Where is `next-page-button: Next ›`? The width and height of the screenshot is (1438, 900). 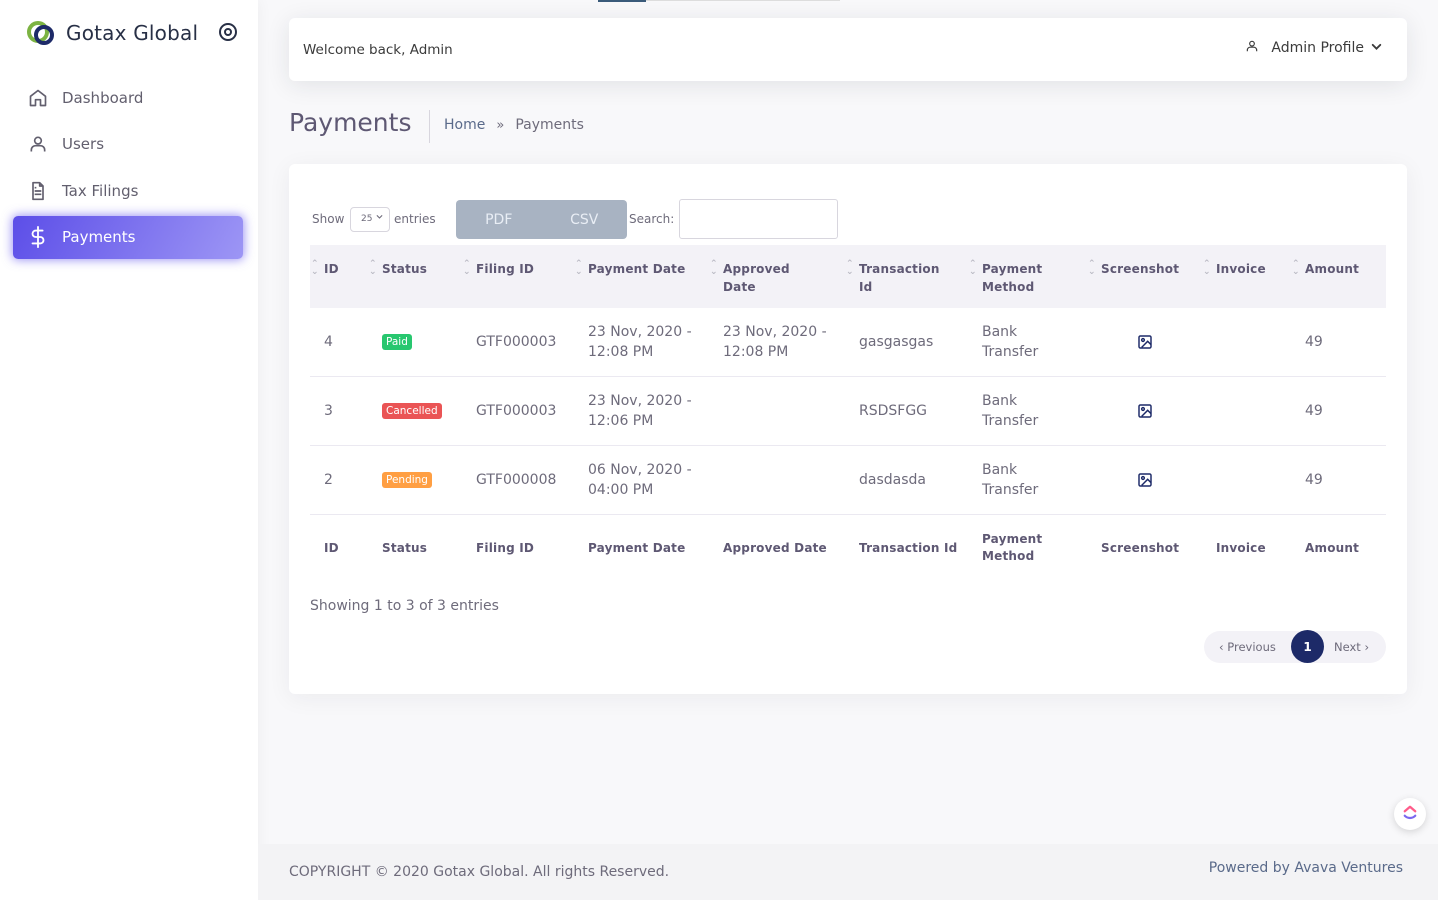
next-page-button: Next › is located at coordinates (1351, 647).